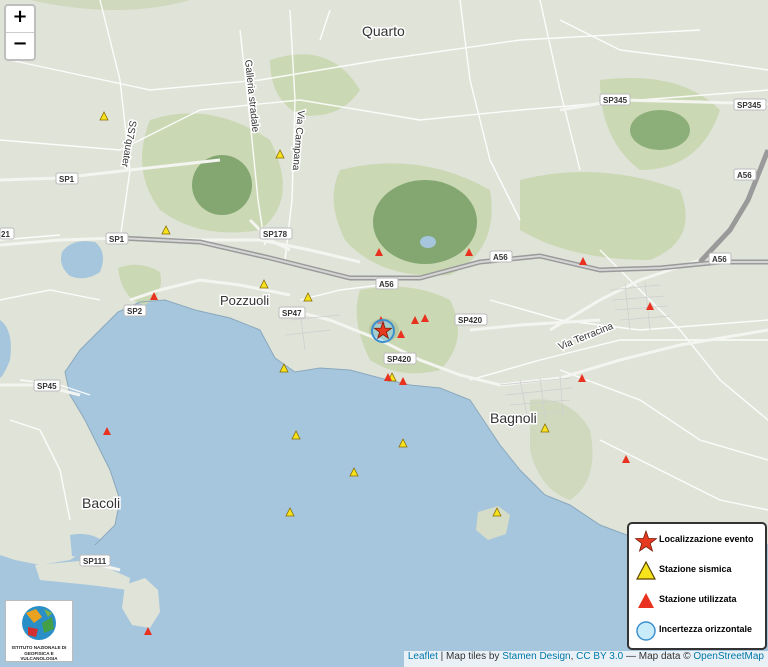 Image resolution: width=768 pixels, height=667 pixels. I want to click on road-label-sp47: SP47, so click(292, 313).